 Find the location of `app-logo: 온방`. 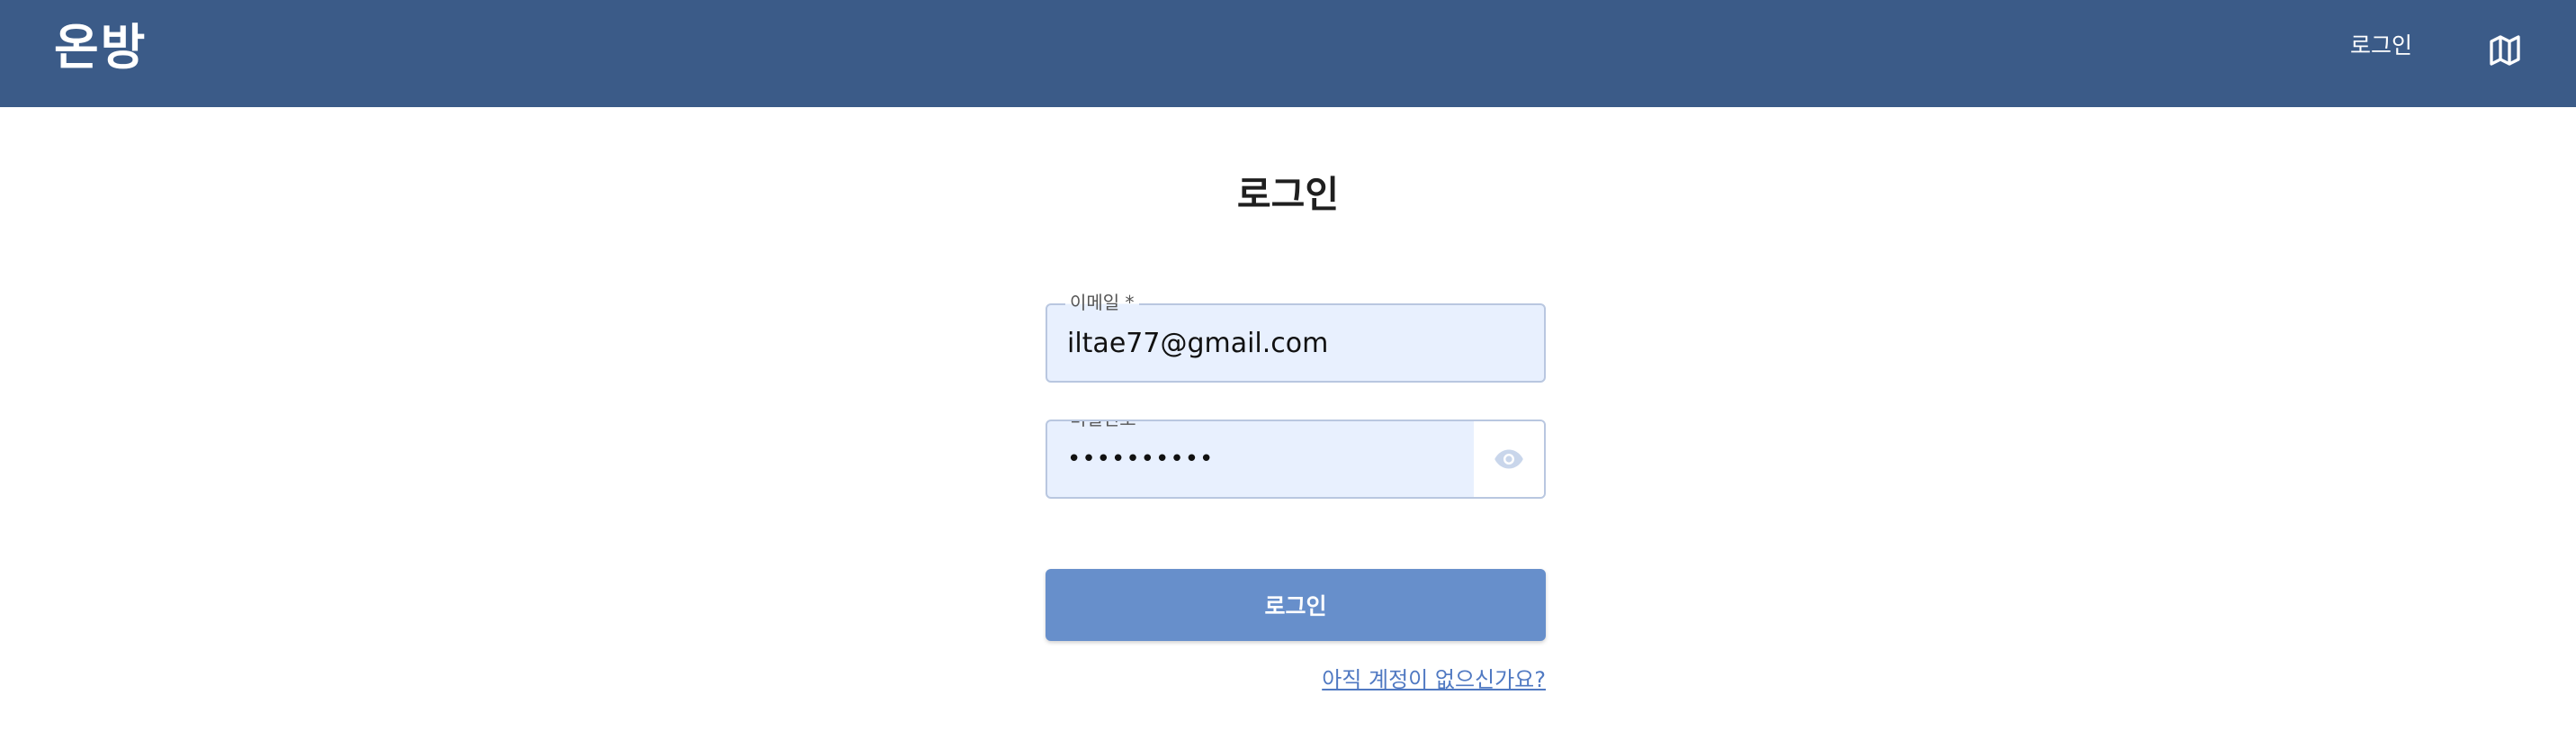

app-logo: 온방 is located at coordinates (101, 47).